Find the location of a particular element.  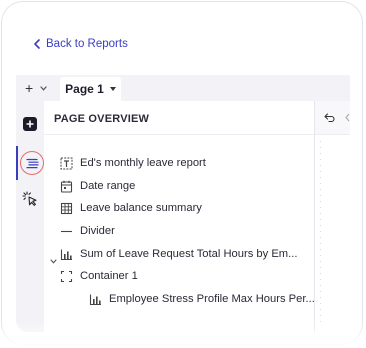

divider-icon is located at coordinates (66, 231).